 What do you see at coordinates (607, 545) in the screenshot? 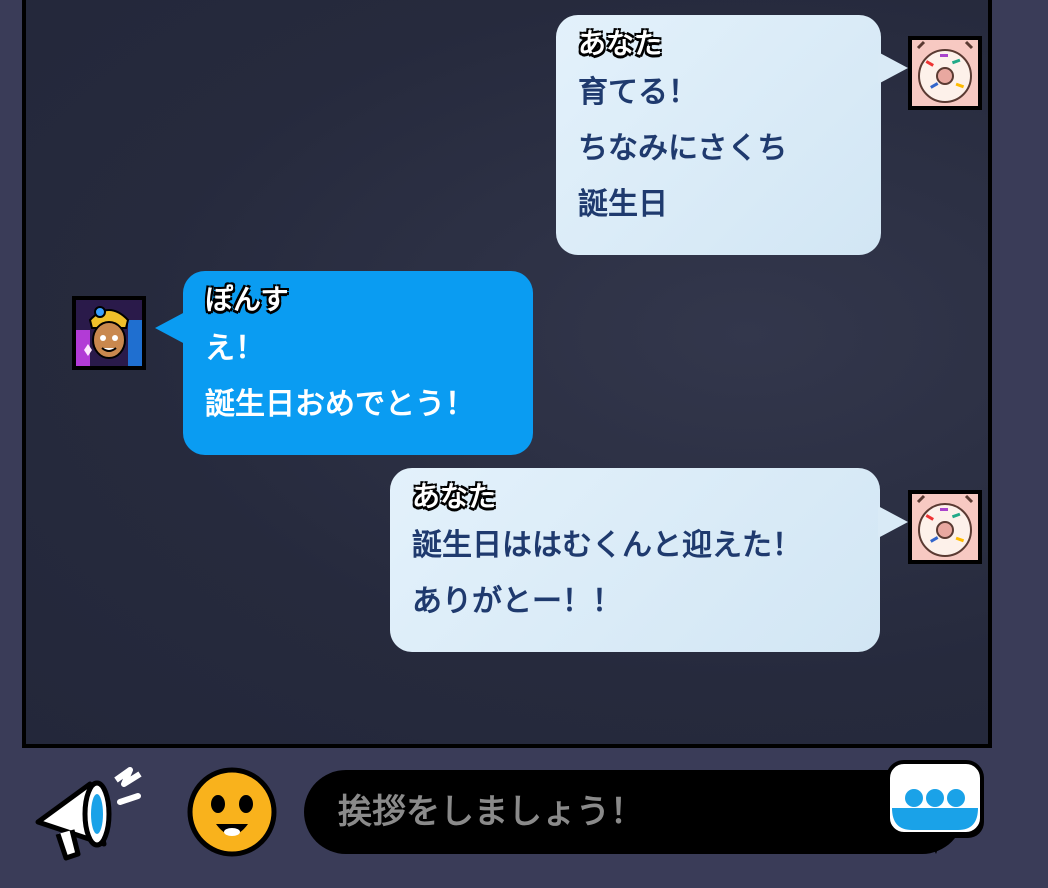
I see `message-line: 誕生日ははむくんと迎えた！` at bounding box center [607, 545].